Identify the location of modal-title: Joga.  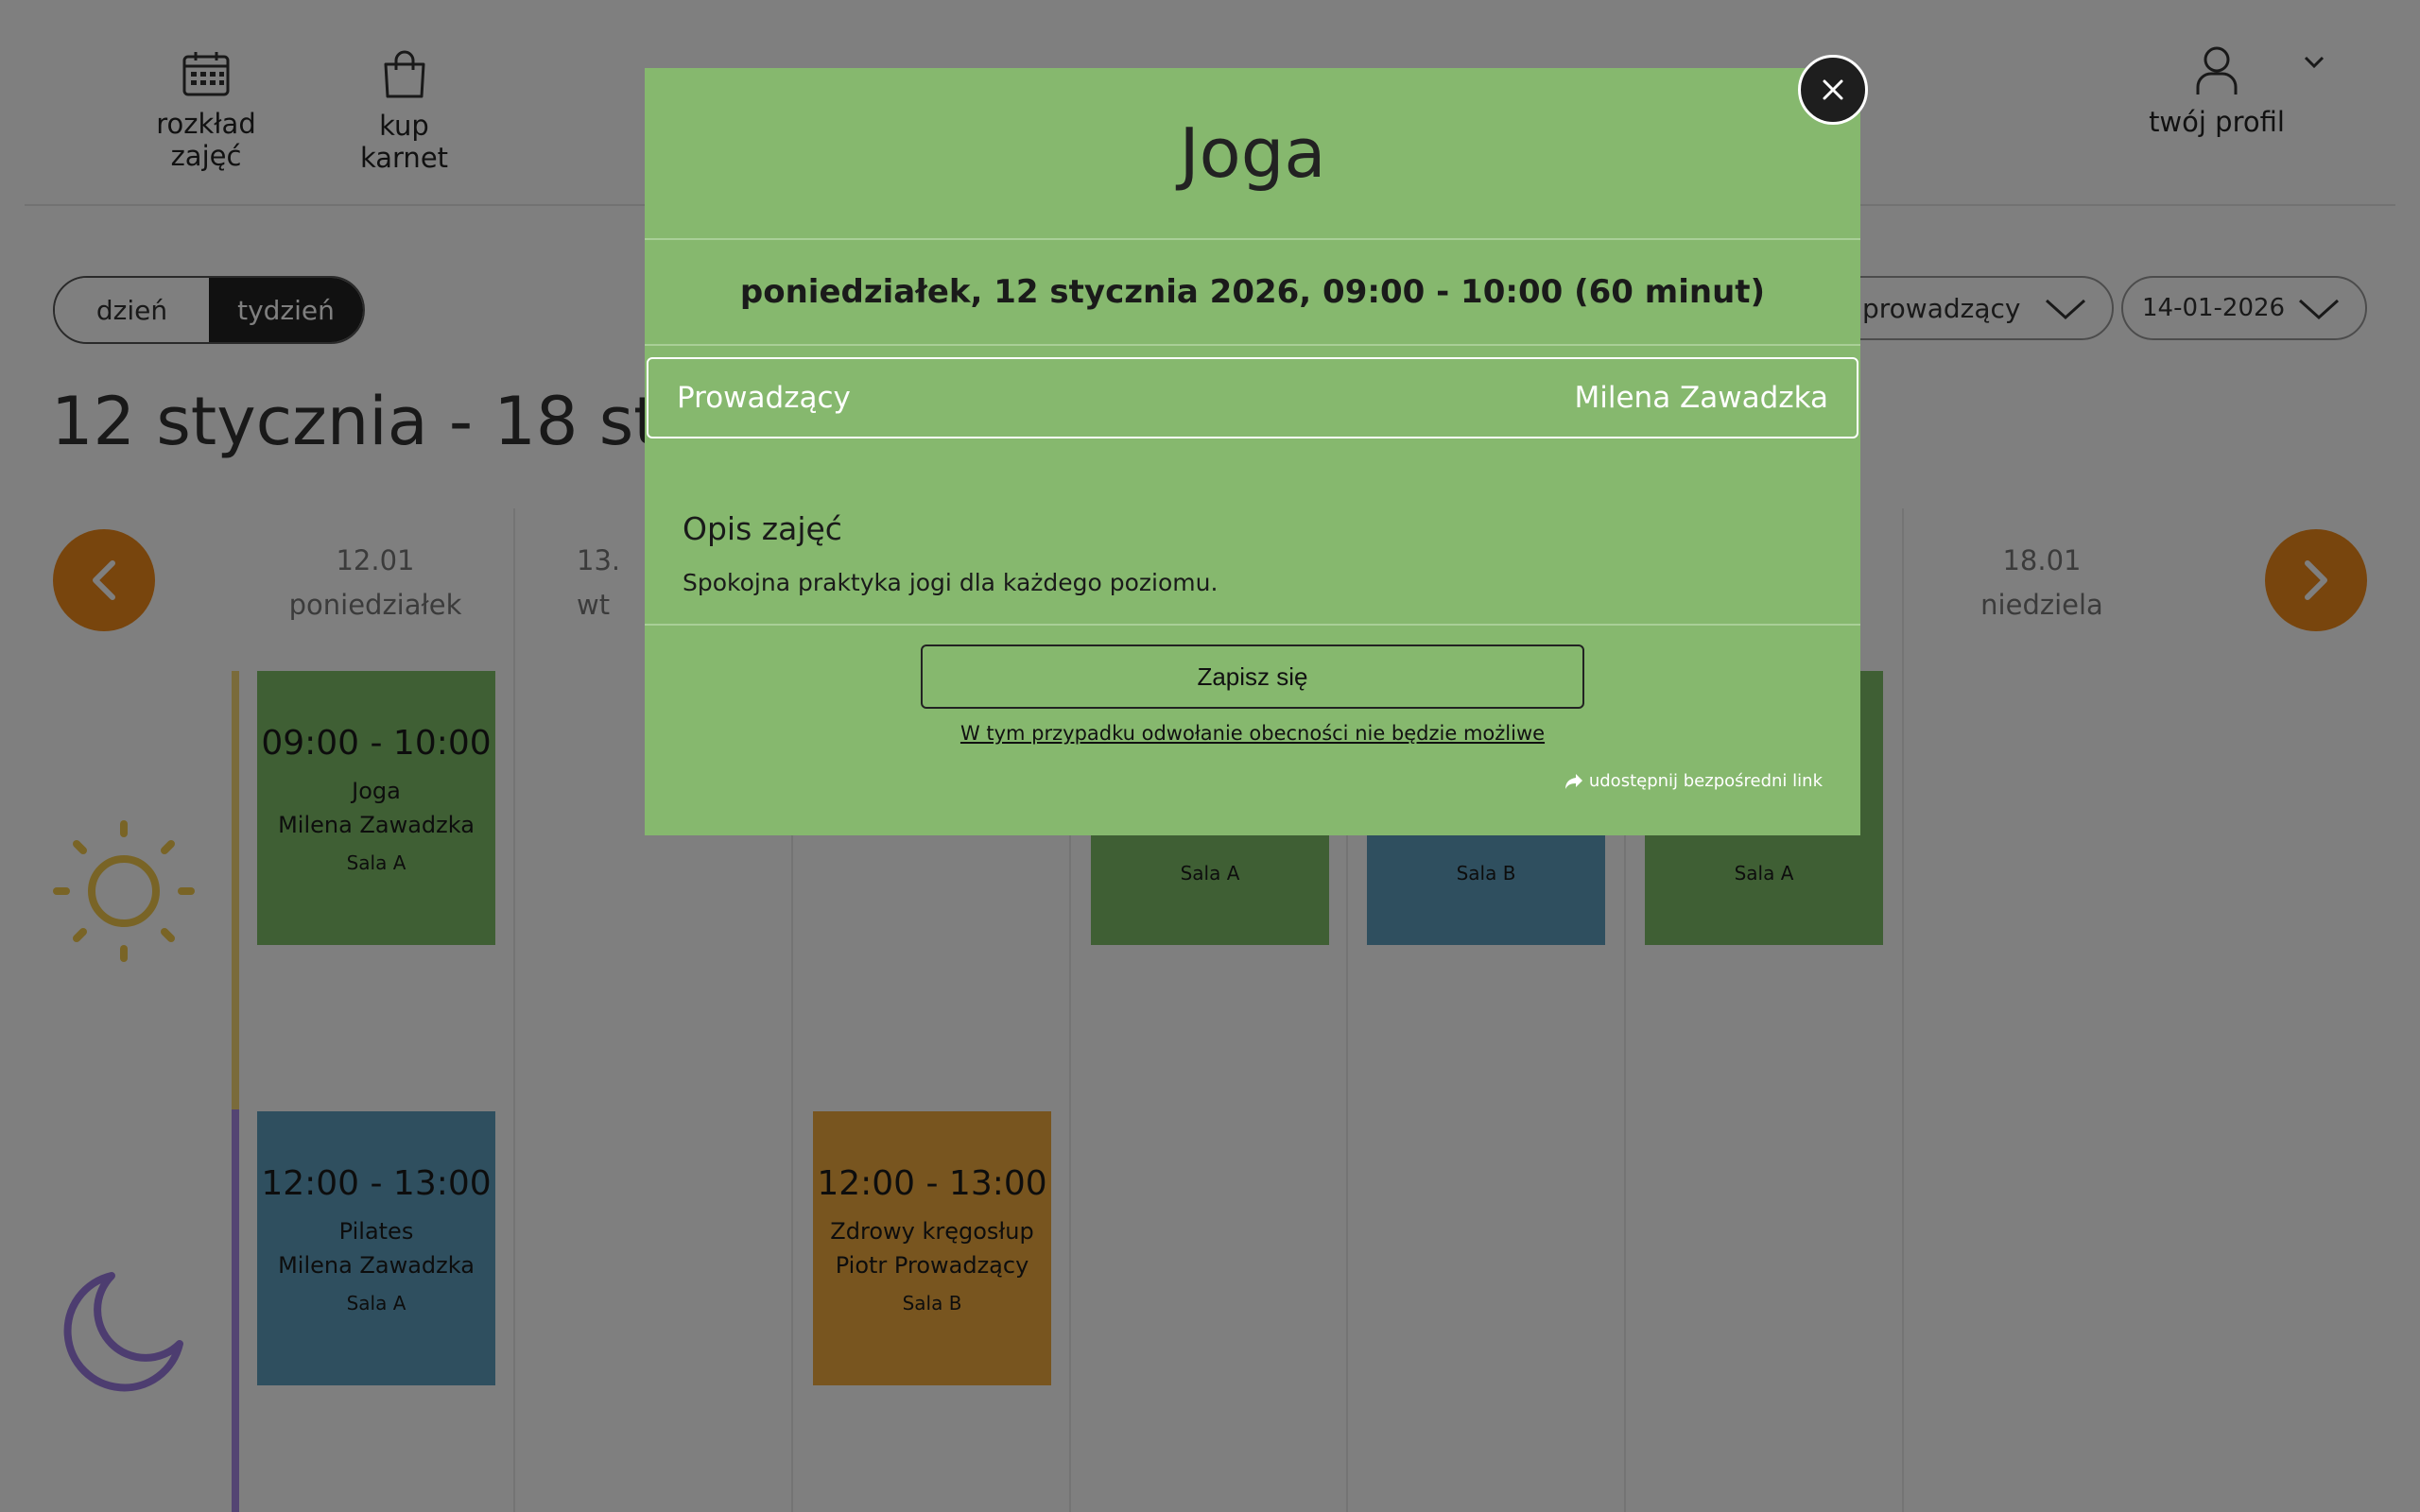
(1252, 153).